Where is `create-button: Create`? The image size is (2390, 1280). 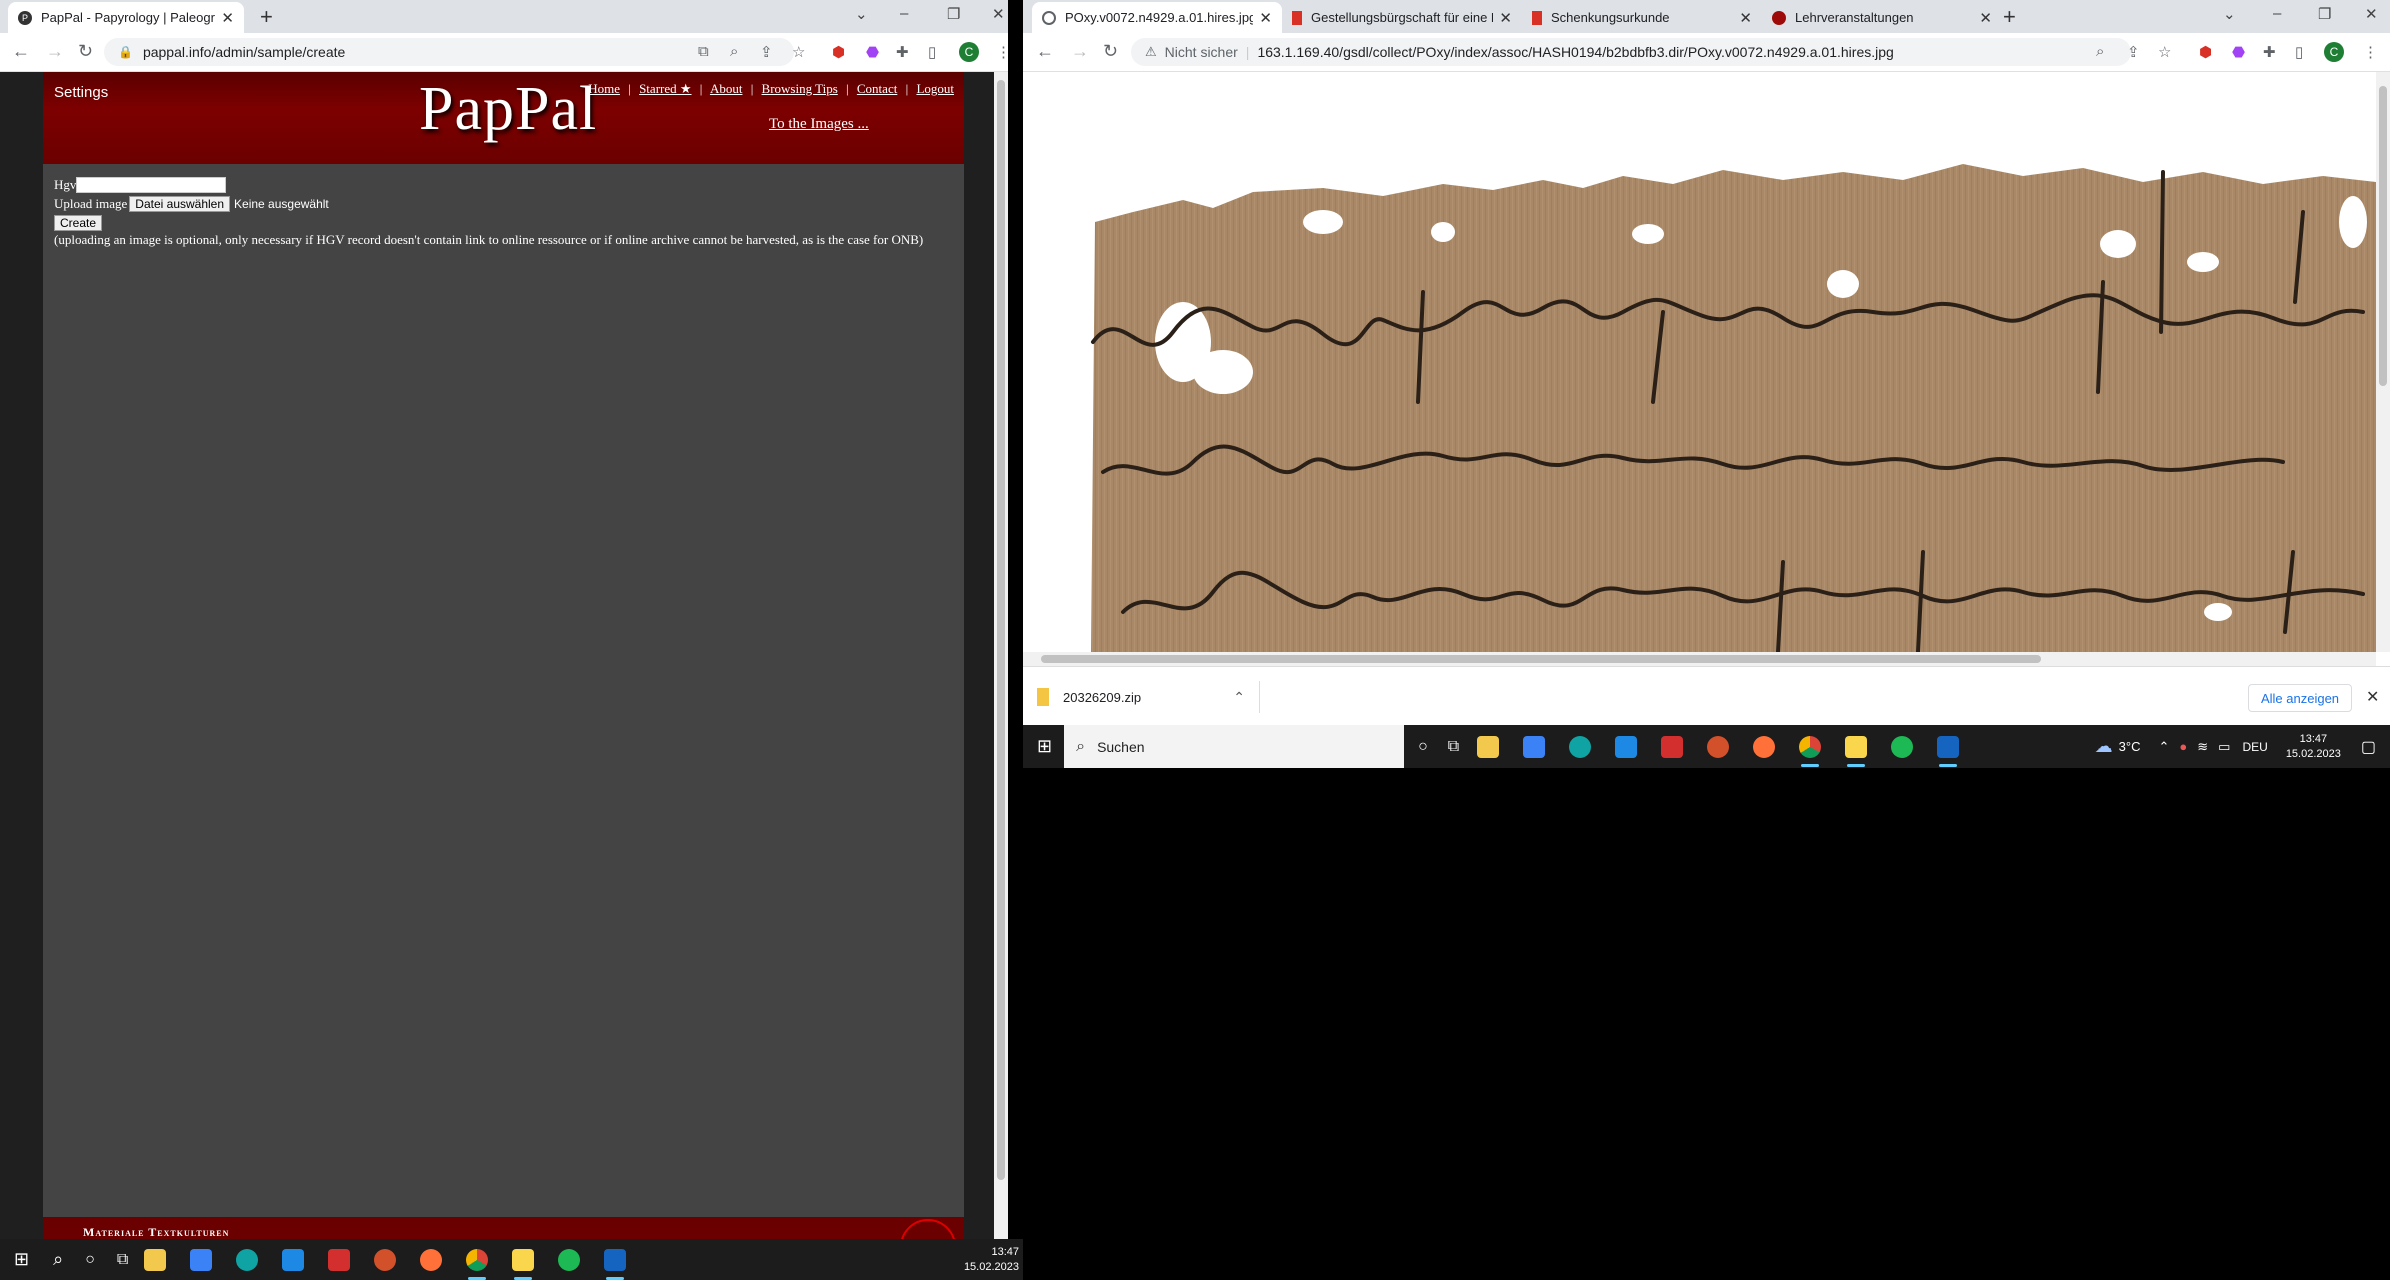 create-button: Create is located at coordinates (78, 223).